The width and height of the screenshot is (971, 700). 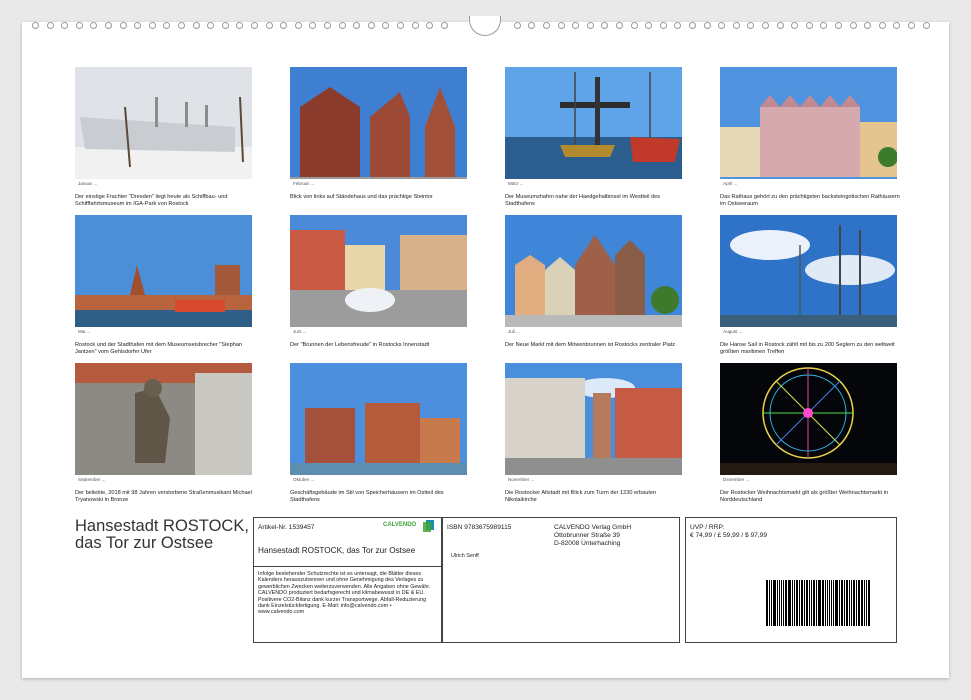 What do you see at coordinates (286, 527) in the screenshot?
I see `article-number: Artikel-Nr. 1539457` at bounding box center [286, 527].